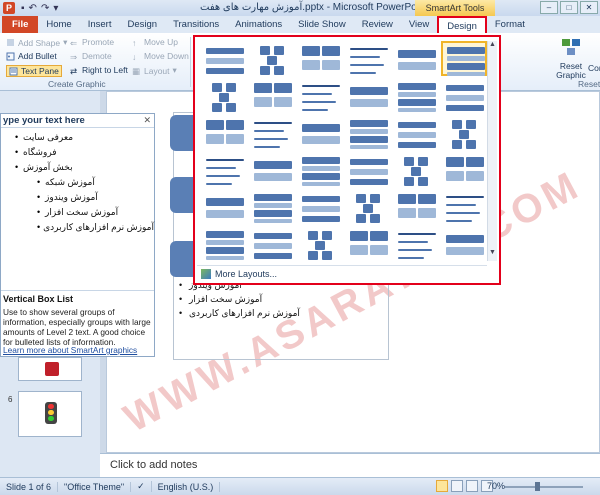 The image size is (600, 495). What do you see at coordinates (77, 169) in the screenshot?
I see `text-pane-item: بخش آموزش` at bounding box center [77, 169].